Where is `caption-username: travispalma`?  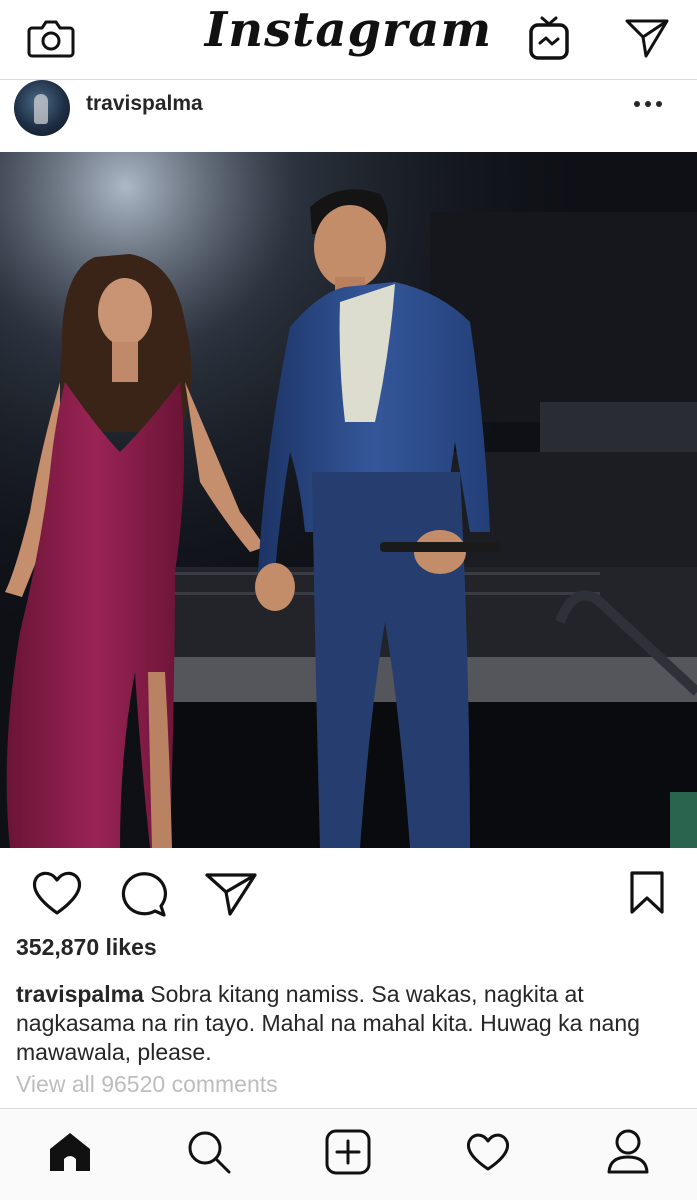 caption-username: travispalma is located at coordinates (80, 994).